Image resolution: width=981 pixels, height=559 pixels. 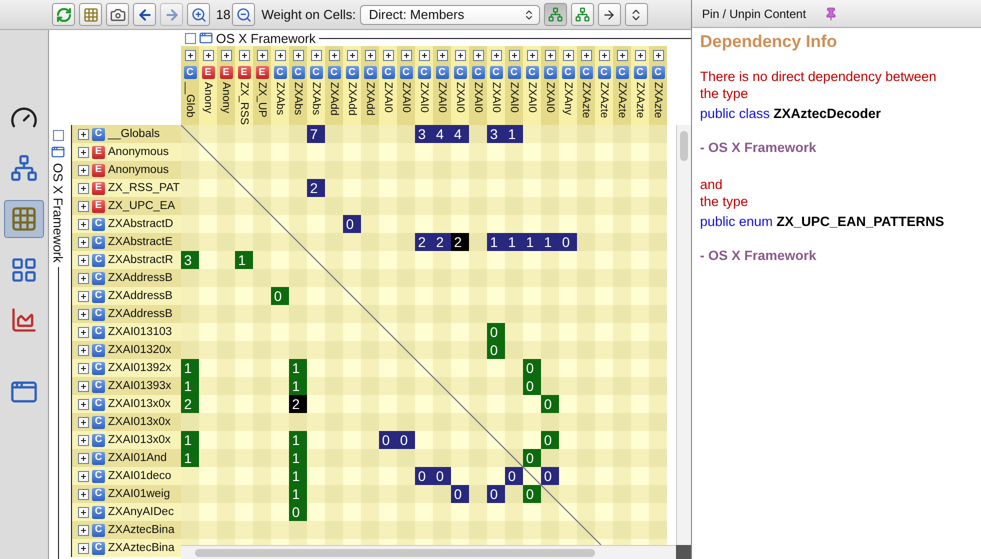 What do you see at coordinates (450, 14) in the screenshot?
I see `weight-select: Direct: Members` at bounding box center [450, 14].